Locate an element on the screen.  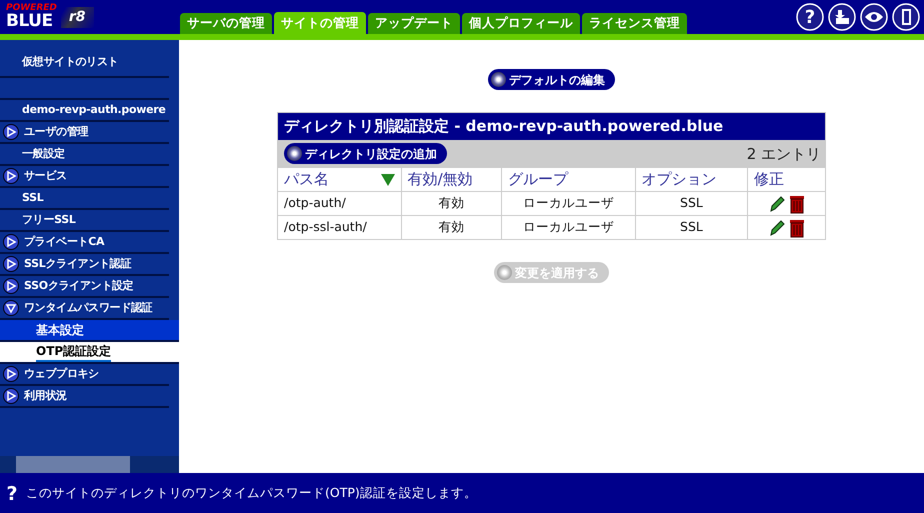
logo-tagline: POWERED is located at coordinates (31, 8).